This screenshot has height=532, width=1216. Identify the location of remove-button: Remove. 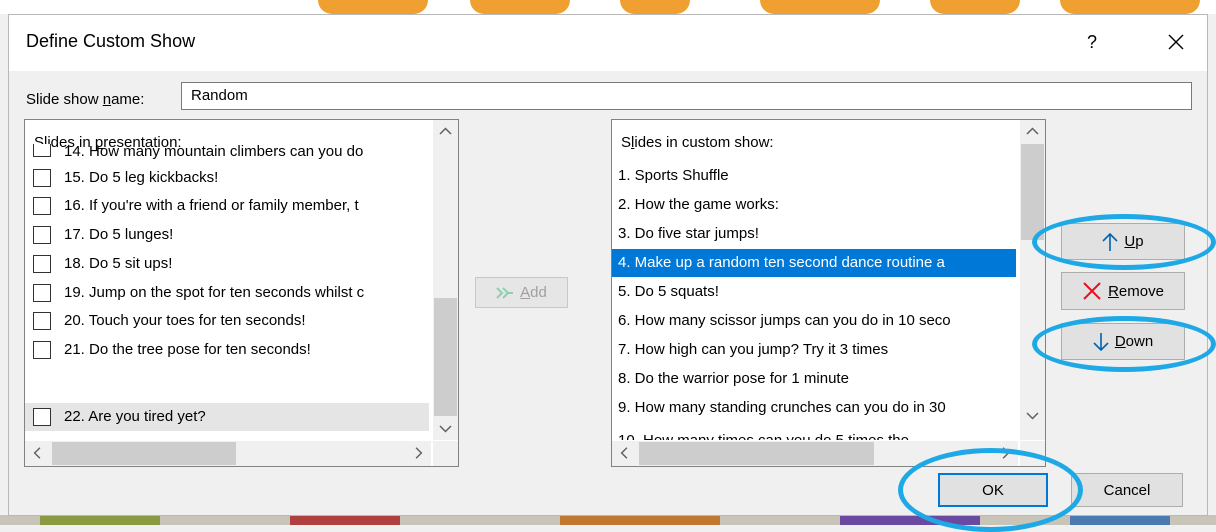
(1123, 291).